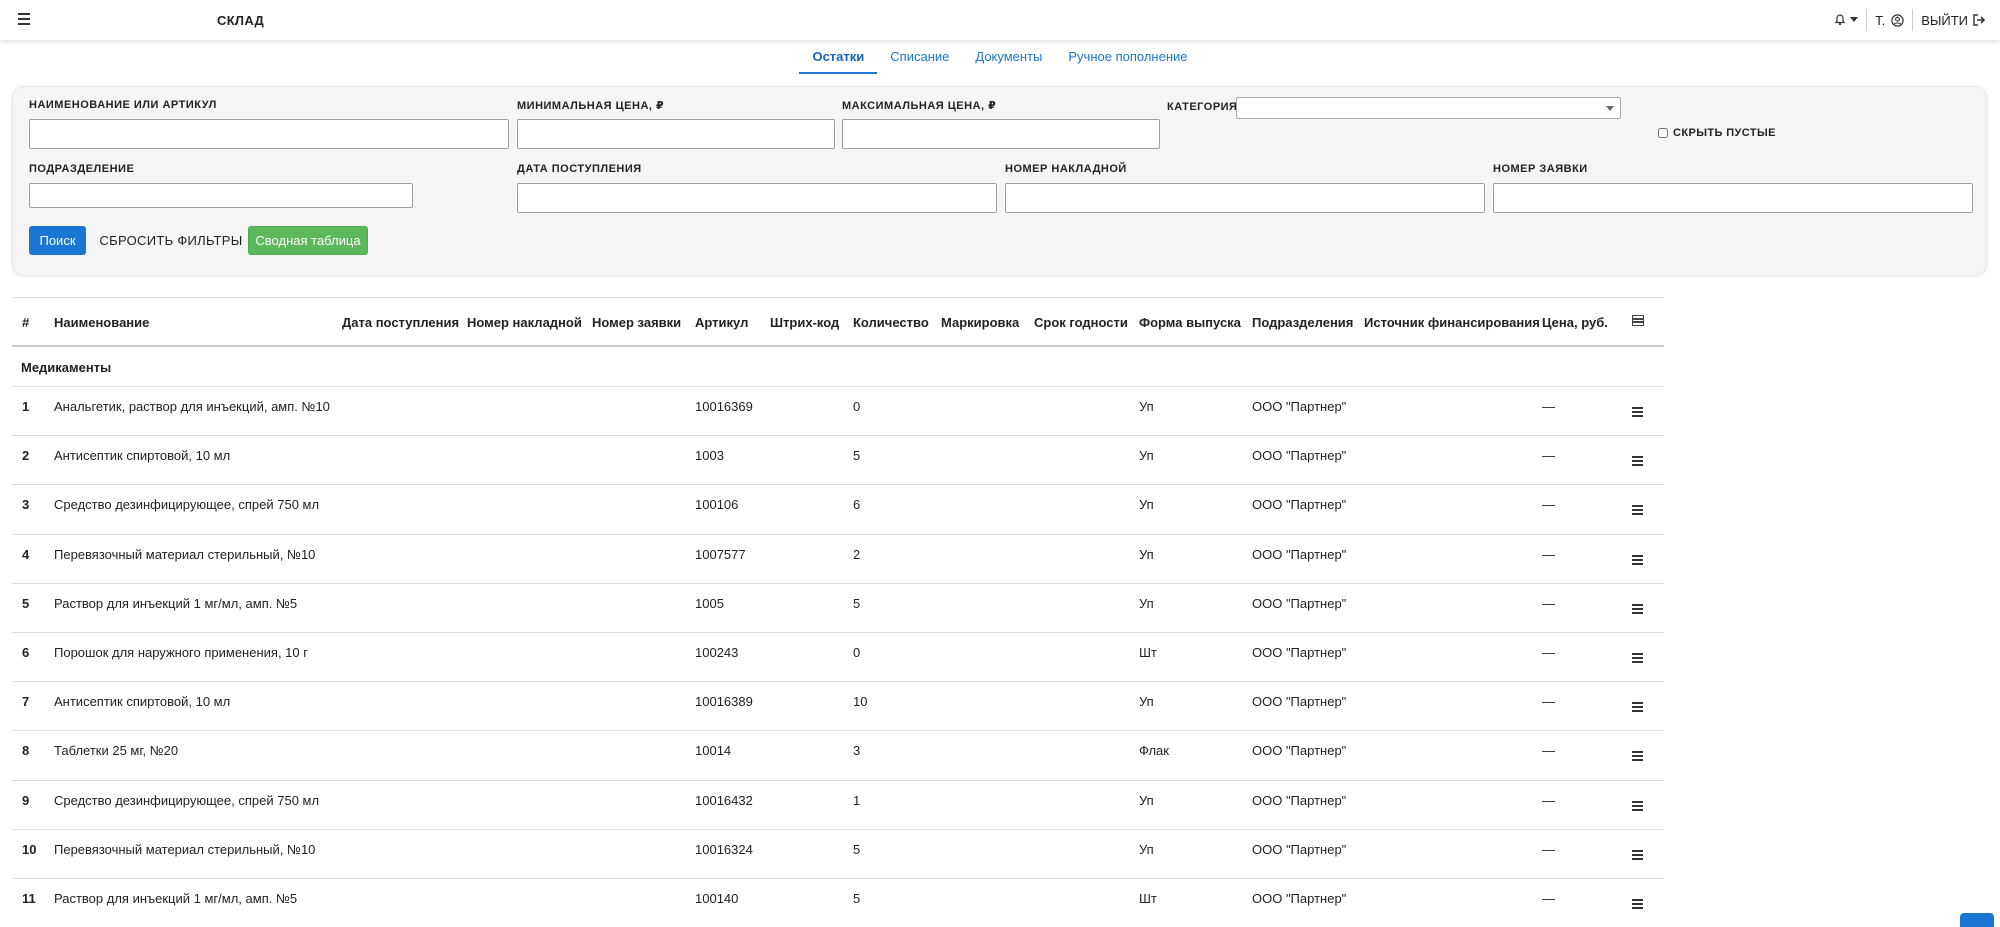 The width and height of the screenshot is (2000, 927). Describe the element at coordinates (838, 57) in the screenshot. I see `tab-stock: Остатки` at that location.